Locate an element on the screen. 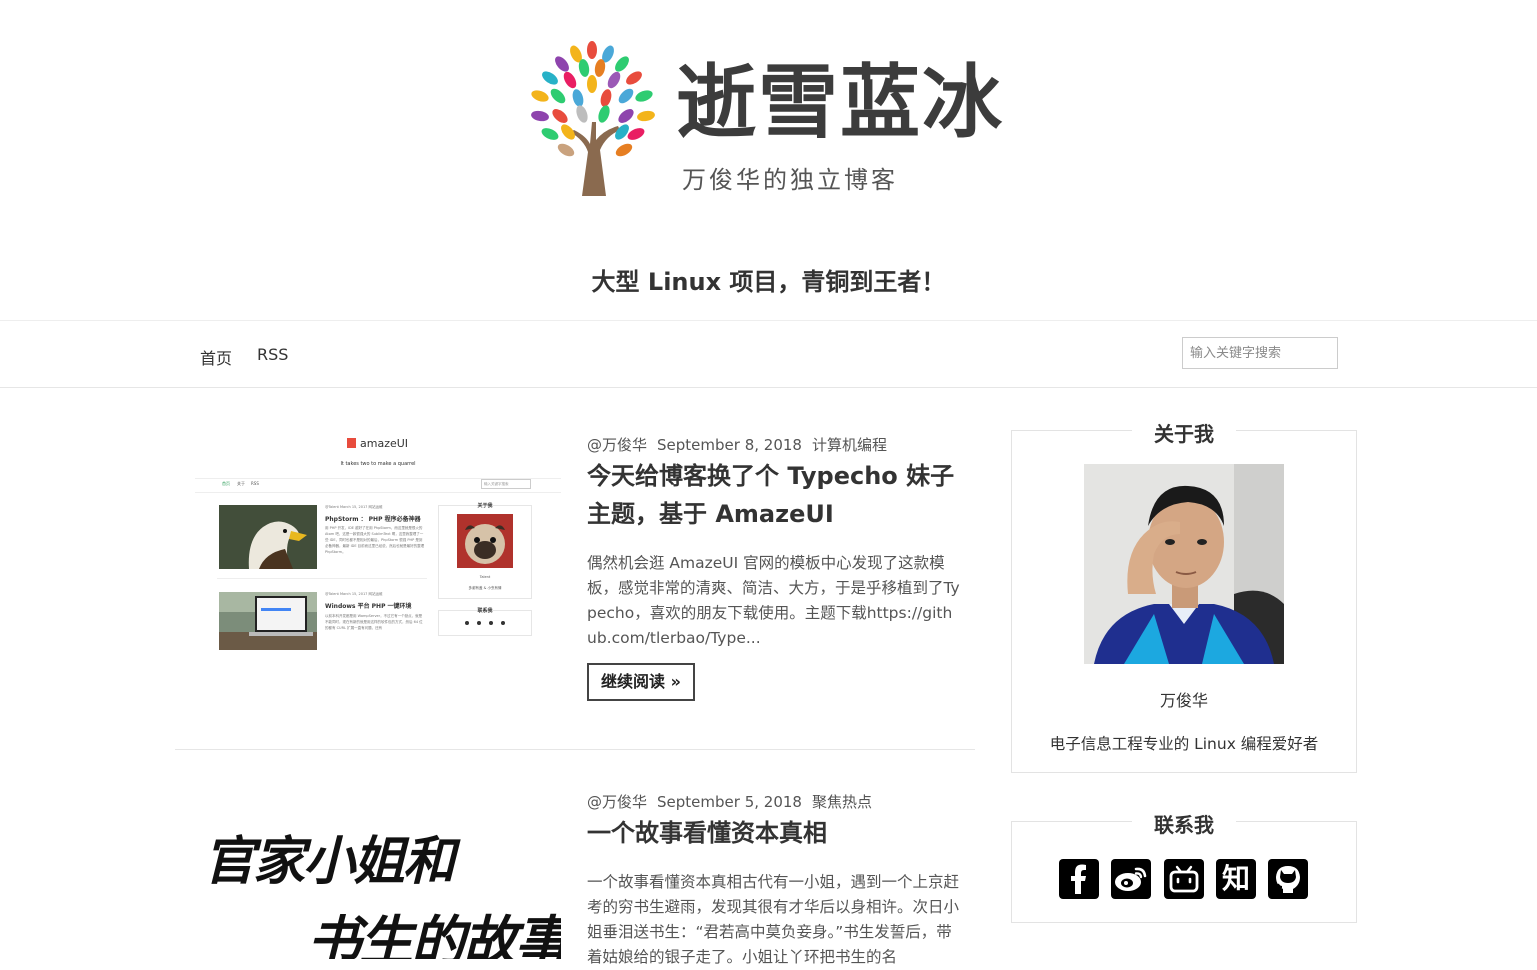 This screenshot has width=1537, height=970. contact-widget: 联系我 知 is located at coordinates (1184, 868).